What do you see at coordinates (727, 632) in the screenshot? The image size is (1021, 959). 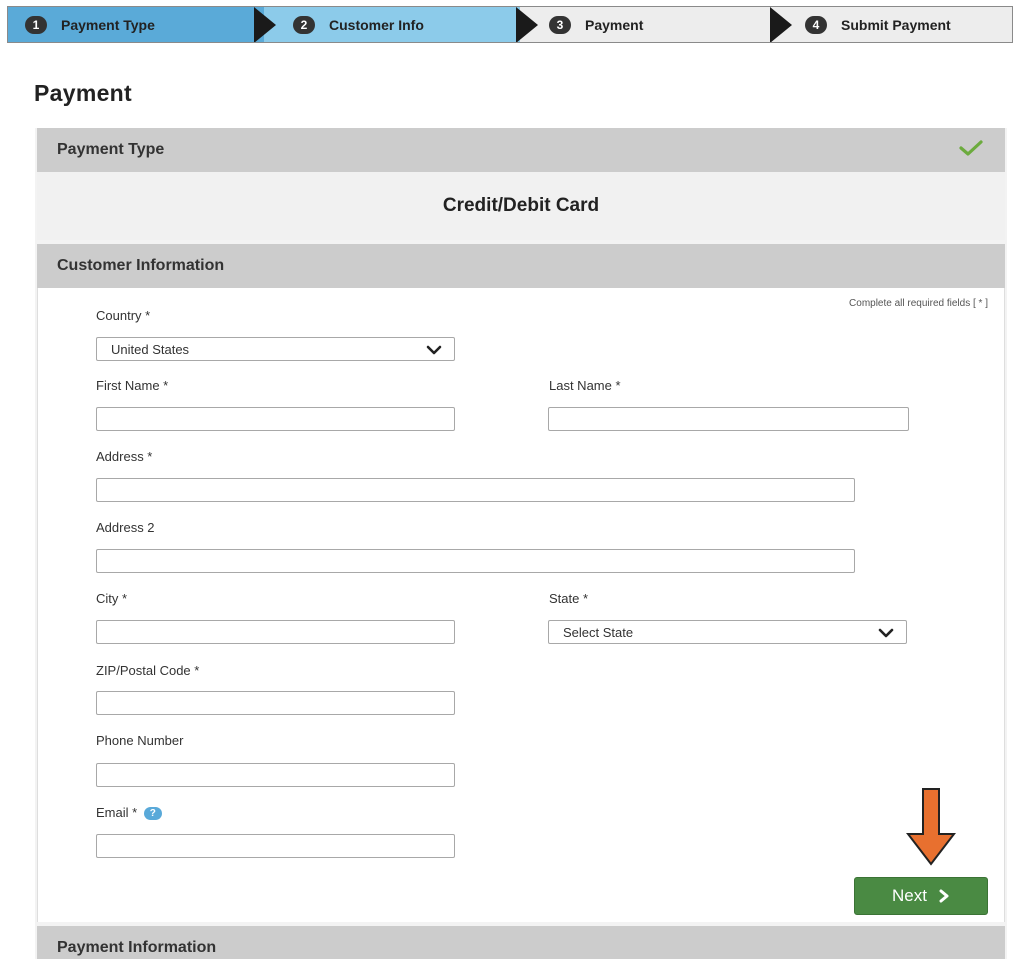 I see `state-select: Select State` at bounding box center [727, 632].